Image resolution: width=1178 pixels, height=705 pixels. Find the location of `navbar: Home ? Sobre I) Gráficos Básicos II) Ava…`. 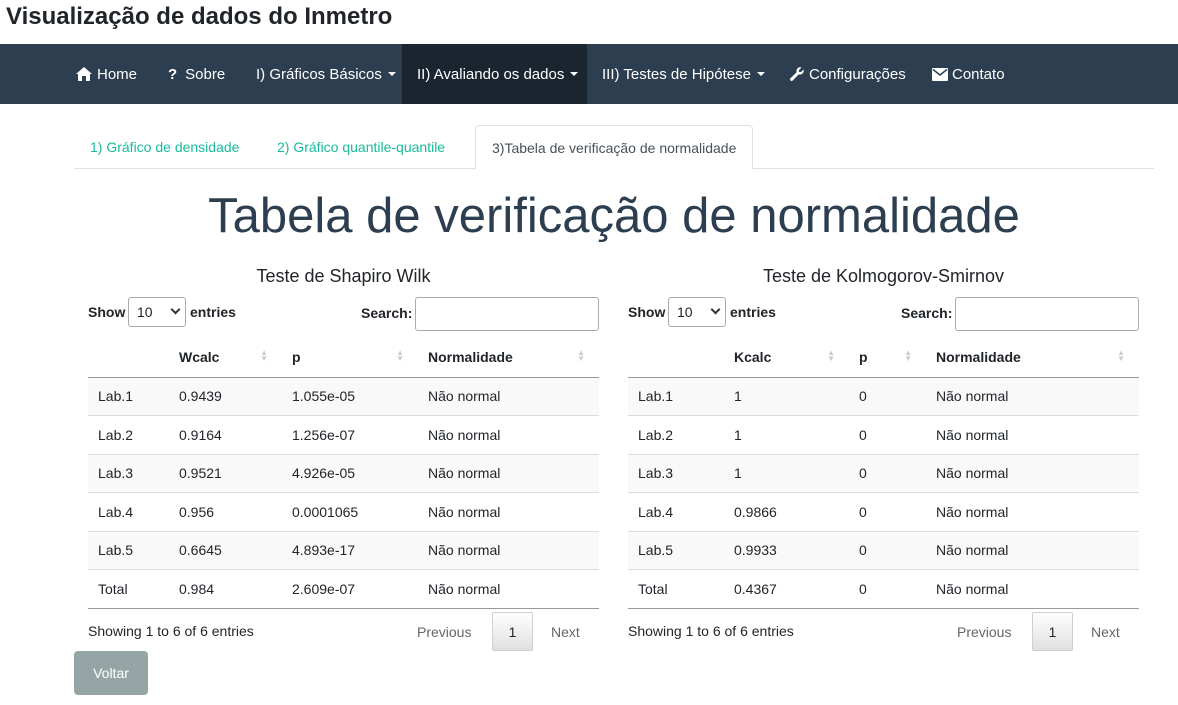

navbar: Home ? Sobre I) Gráficos Básicos II) Ava… is located at coordinates (589, 74).